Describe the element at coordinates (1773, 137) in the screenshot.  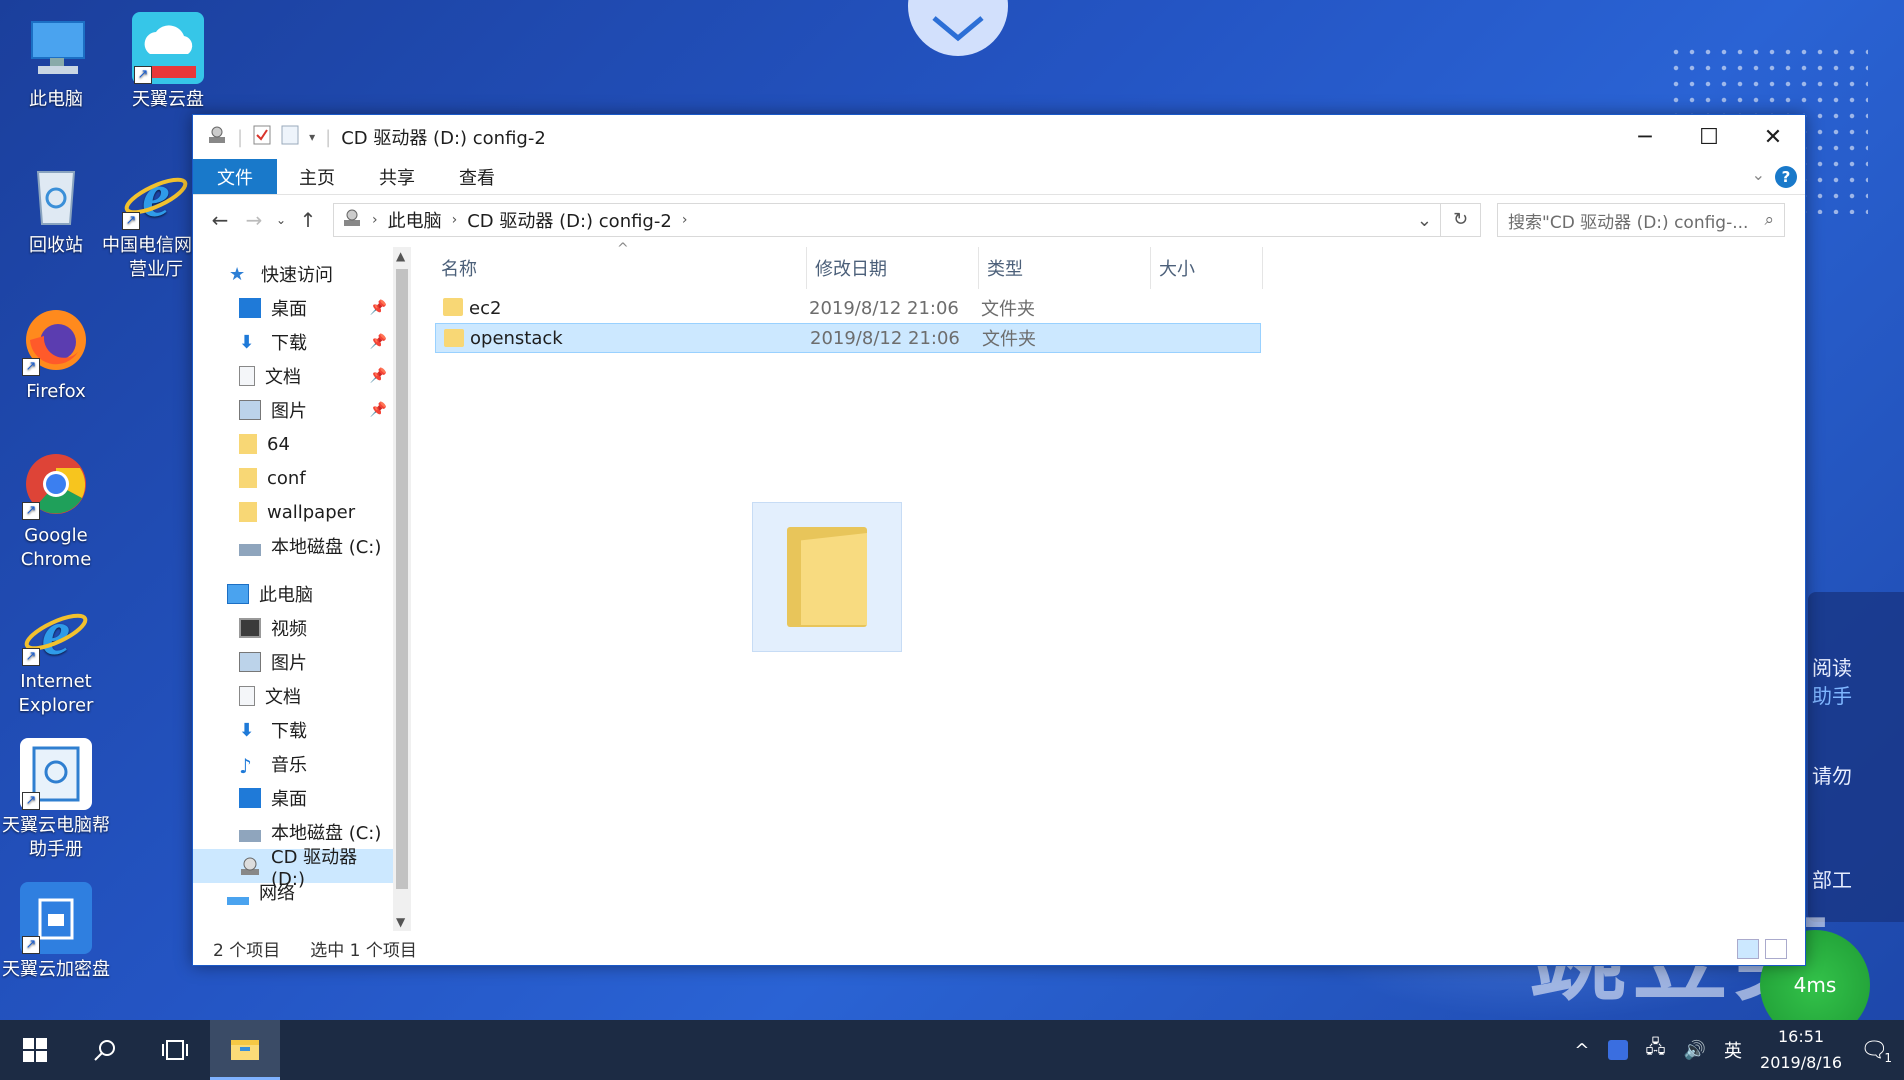
I see `close-button: ✕` at that location.